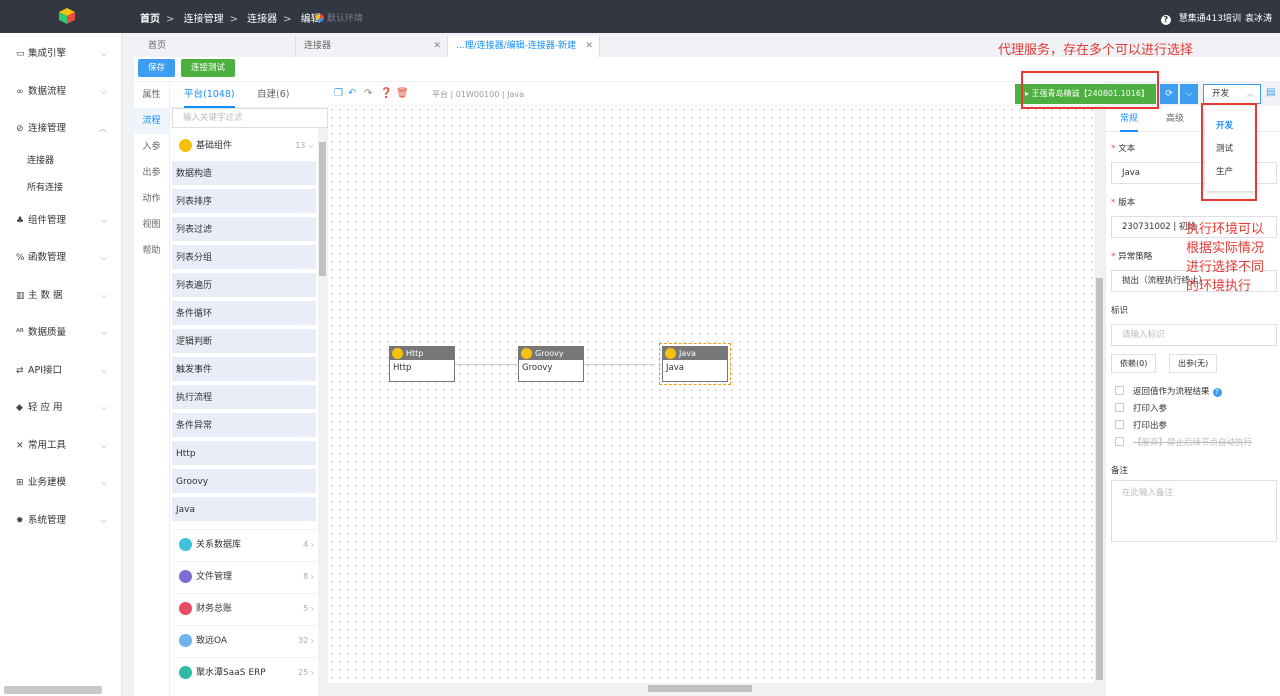 The height and width of the screenshot is (696, 1280). I want to click on check-print-input: 打印入参, so click(1141, 408).